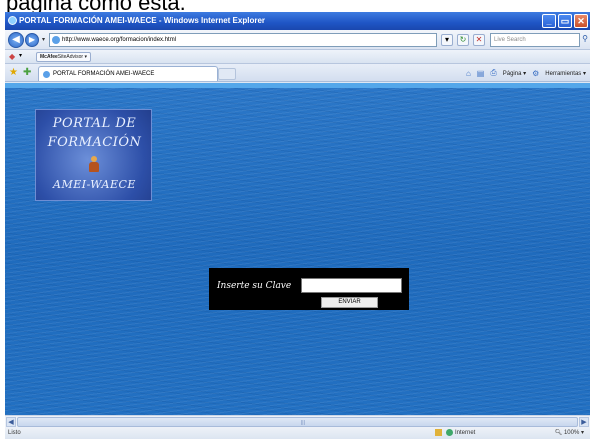 Image resolution: width=591 pixels, height=439 pixels. I want to click on password-input, so click(351, 285).